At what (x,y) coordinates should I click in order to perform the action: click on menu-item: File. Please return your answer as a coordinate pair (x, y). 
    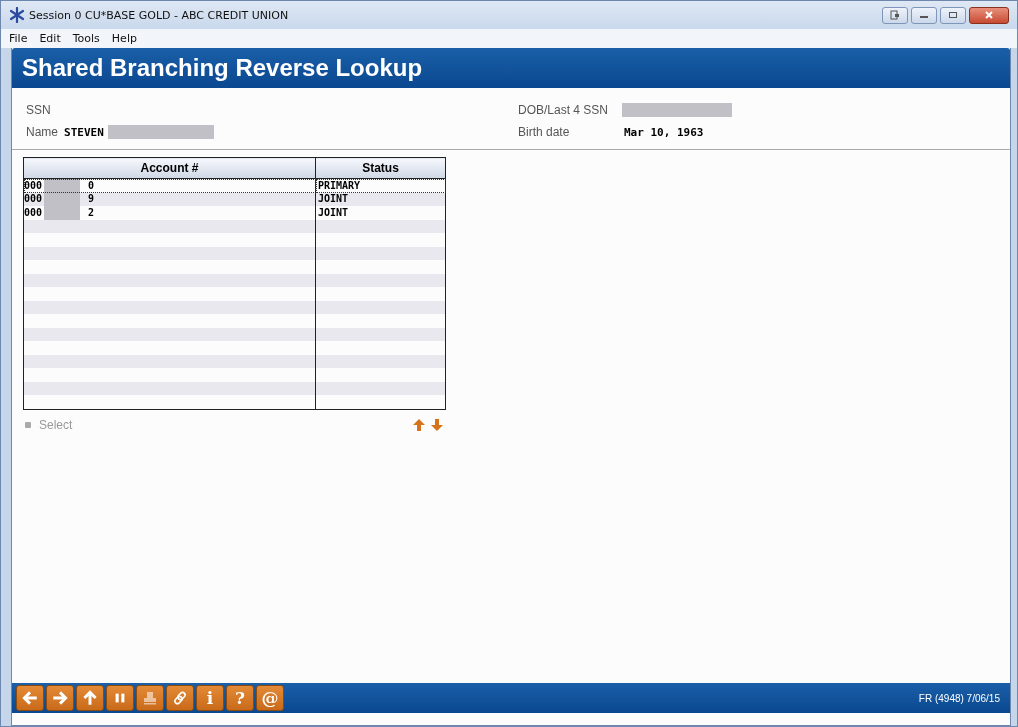
    Looking at the image, I should click on (18, 38).